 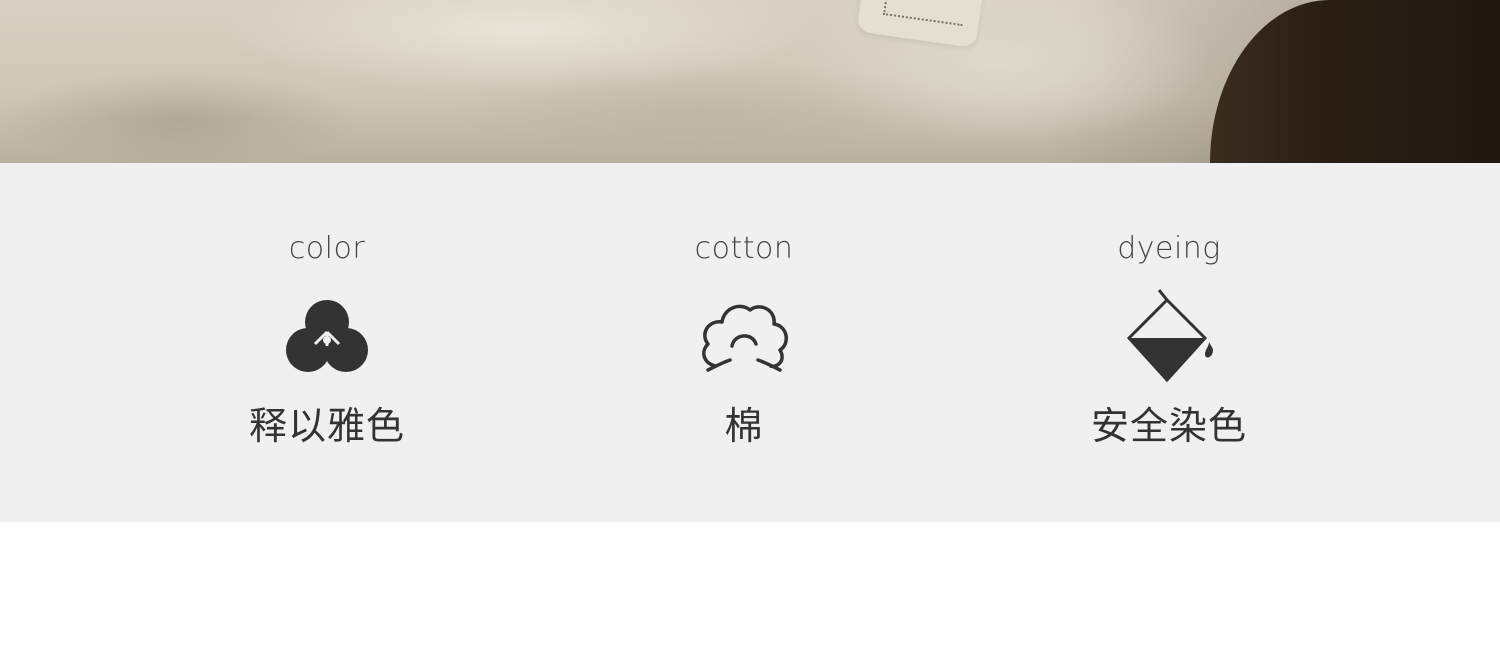 What do you see at coordinates (327, 336) in the screenshot?
I see `three-circles-icon` at bounding box center [327, 336].